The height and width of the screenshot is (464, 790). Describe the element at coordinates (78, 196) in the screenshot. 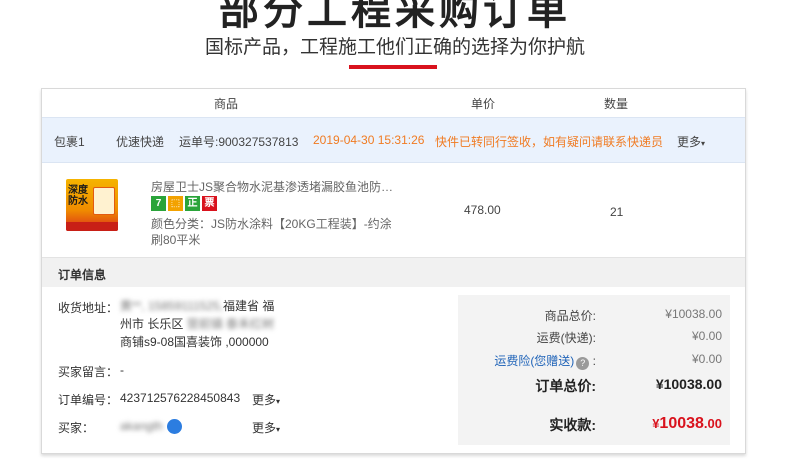

I see `product-image-text: 深度防水` at that location.